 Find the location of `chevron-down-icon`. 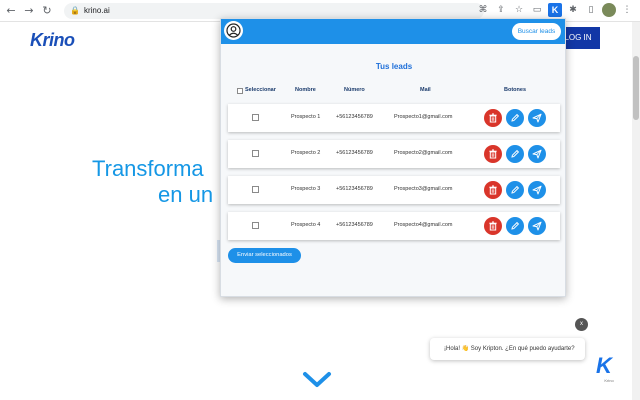

chevron-down-icon is located at coordinates (317, 380).